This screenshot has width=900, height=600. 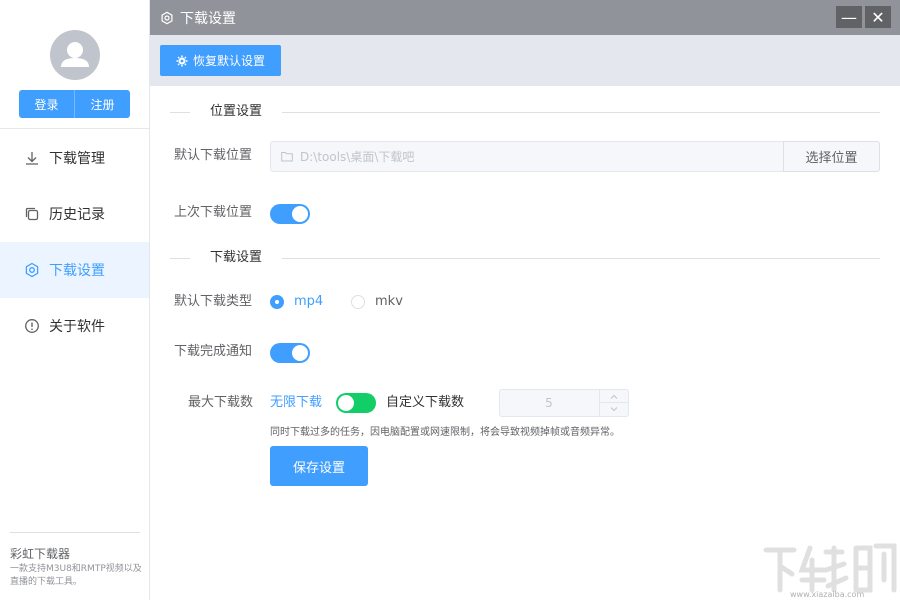 What do you see at coordinates (76, 576) in the screenshot?
I see `app-description: 一款支持M3U8和RMTP视频以及直播的下载工具。` at bounding box center [76, 576].